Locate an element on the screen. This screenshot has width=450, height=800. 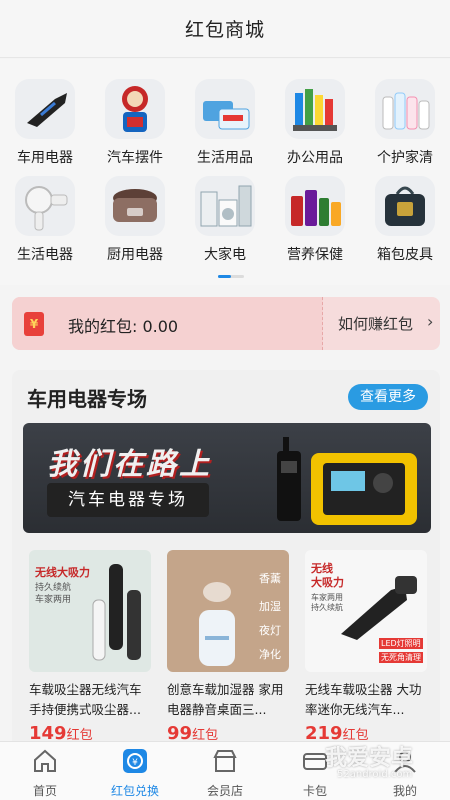
category-luggage: 箱包皮具 is located at coordinates (405, 224).